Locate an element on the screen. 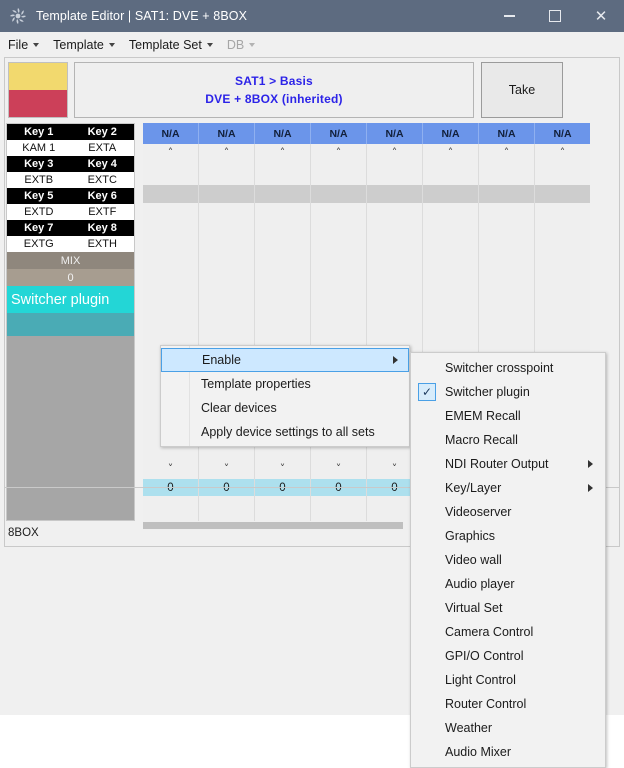 This screenshot has width=624, height=768. mix-label: MIX is located at coordinates (70, 260).